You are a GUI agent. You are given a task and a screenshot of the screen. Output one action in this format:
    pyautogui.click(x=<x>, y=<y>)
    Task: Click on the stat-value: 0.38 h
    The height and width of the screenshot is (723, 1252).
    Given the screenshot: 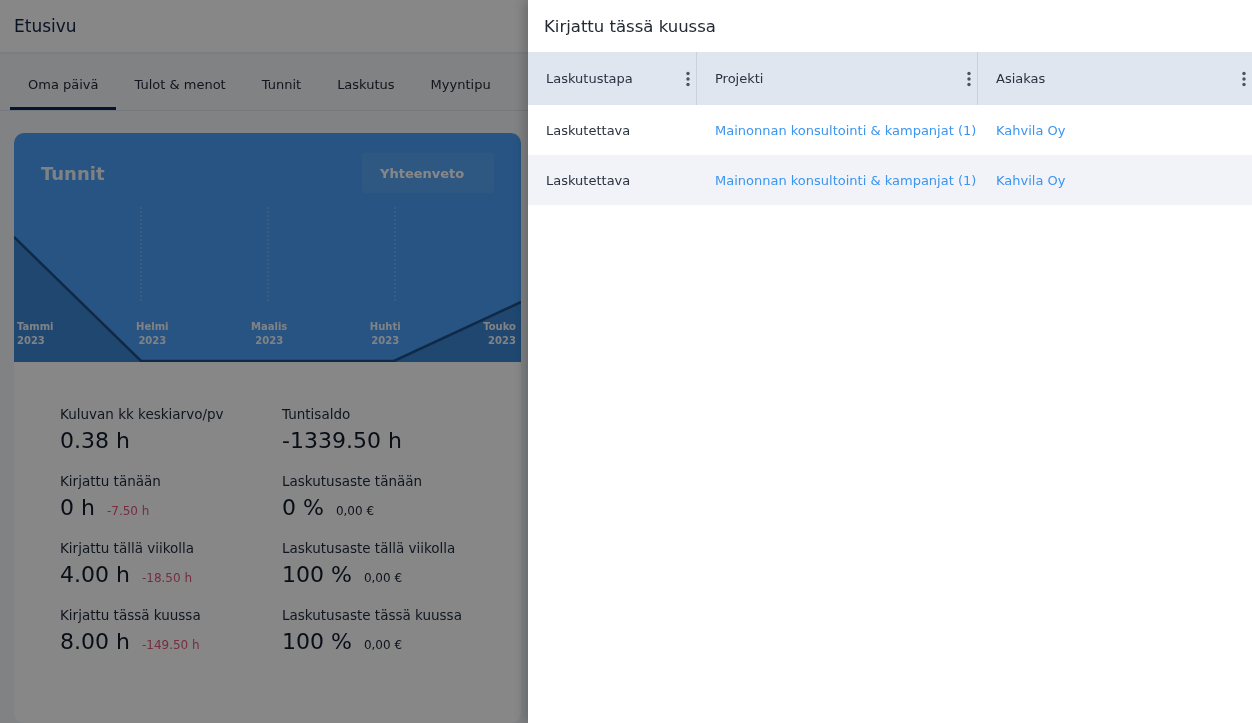 What is the action you would take?
    pyautogui.click(x=95, y=440)
    